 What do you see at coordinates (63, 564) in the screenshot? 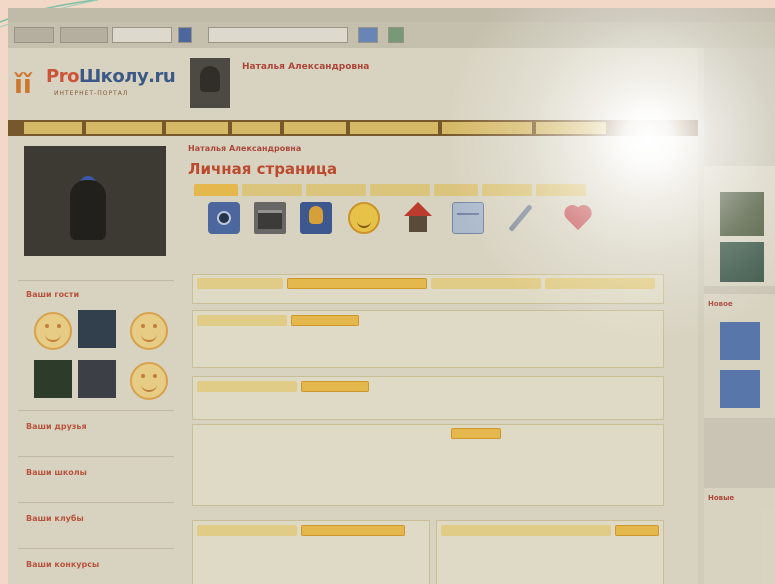
I see `contests-title: Ваши конкурсы` at bounding box center [63, 564].